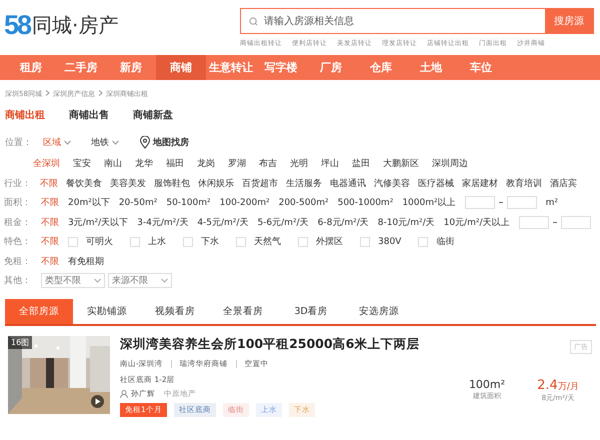 The width and height of the screenshot is (600, 440). I want to click on checkbox-label: 下水, so click(210, 241).